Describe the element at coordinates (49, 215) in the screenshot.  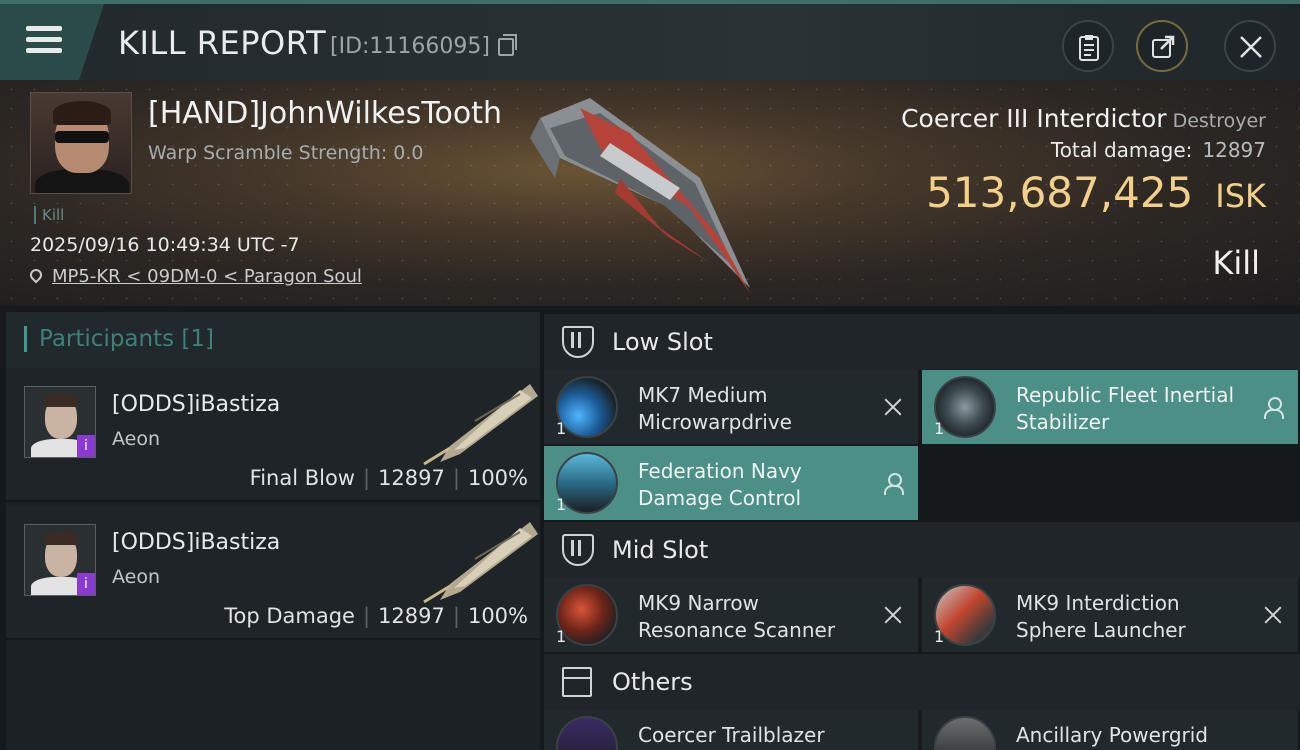
I see `kill-tag: Kill` at that location.